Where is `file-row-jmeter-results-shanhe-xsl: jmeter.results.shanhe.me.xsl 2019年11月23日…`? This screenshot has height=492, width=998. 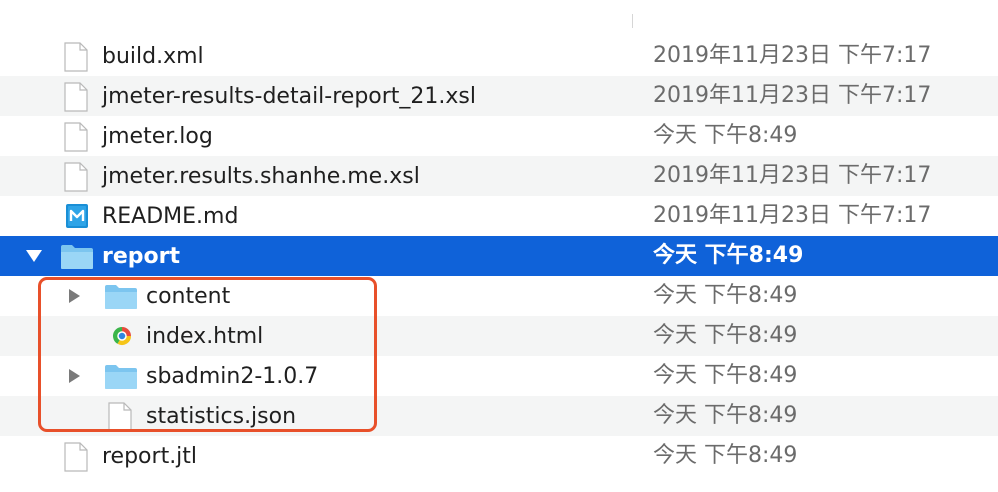 file-row-jmeter-results-shanhe-xsl: jmeter.results.shanhe.me.xsl 2019年11月23日… is located at coordinates (499, 176).